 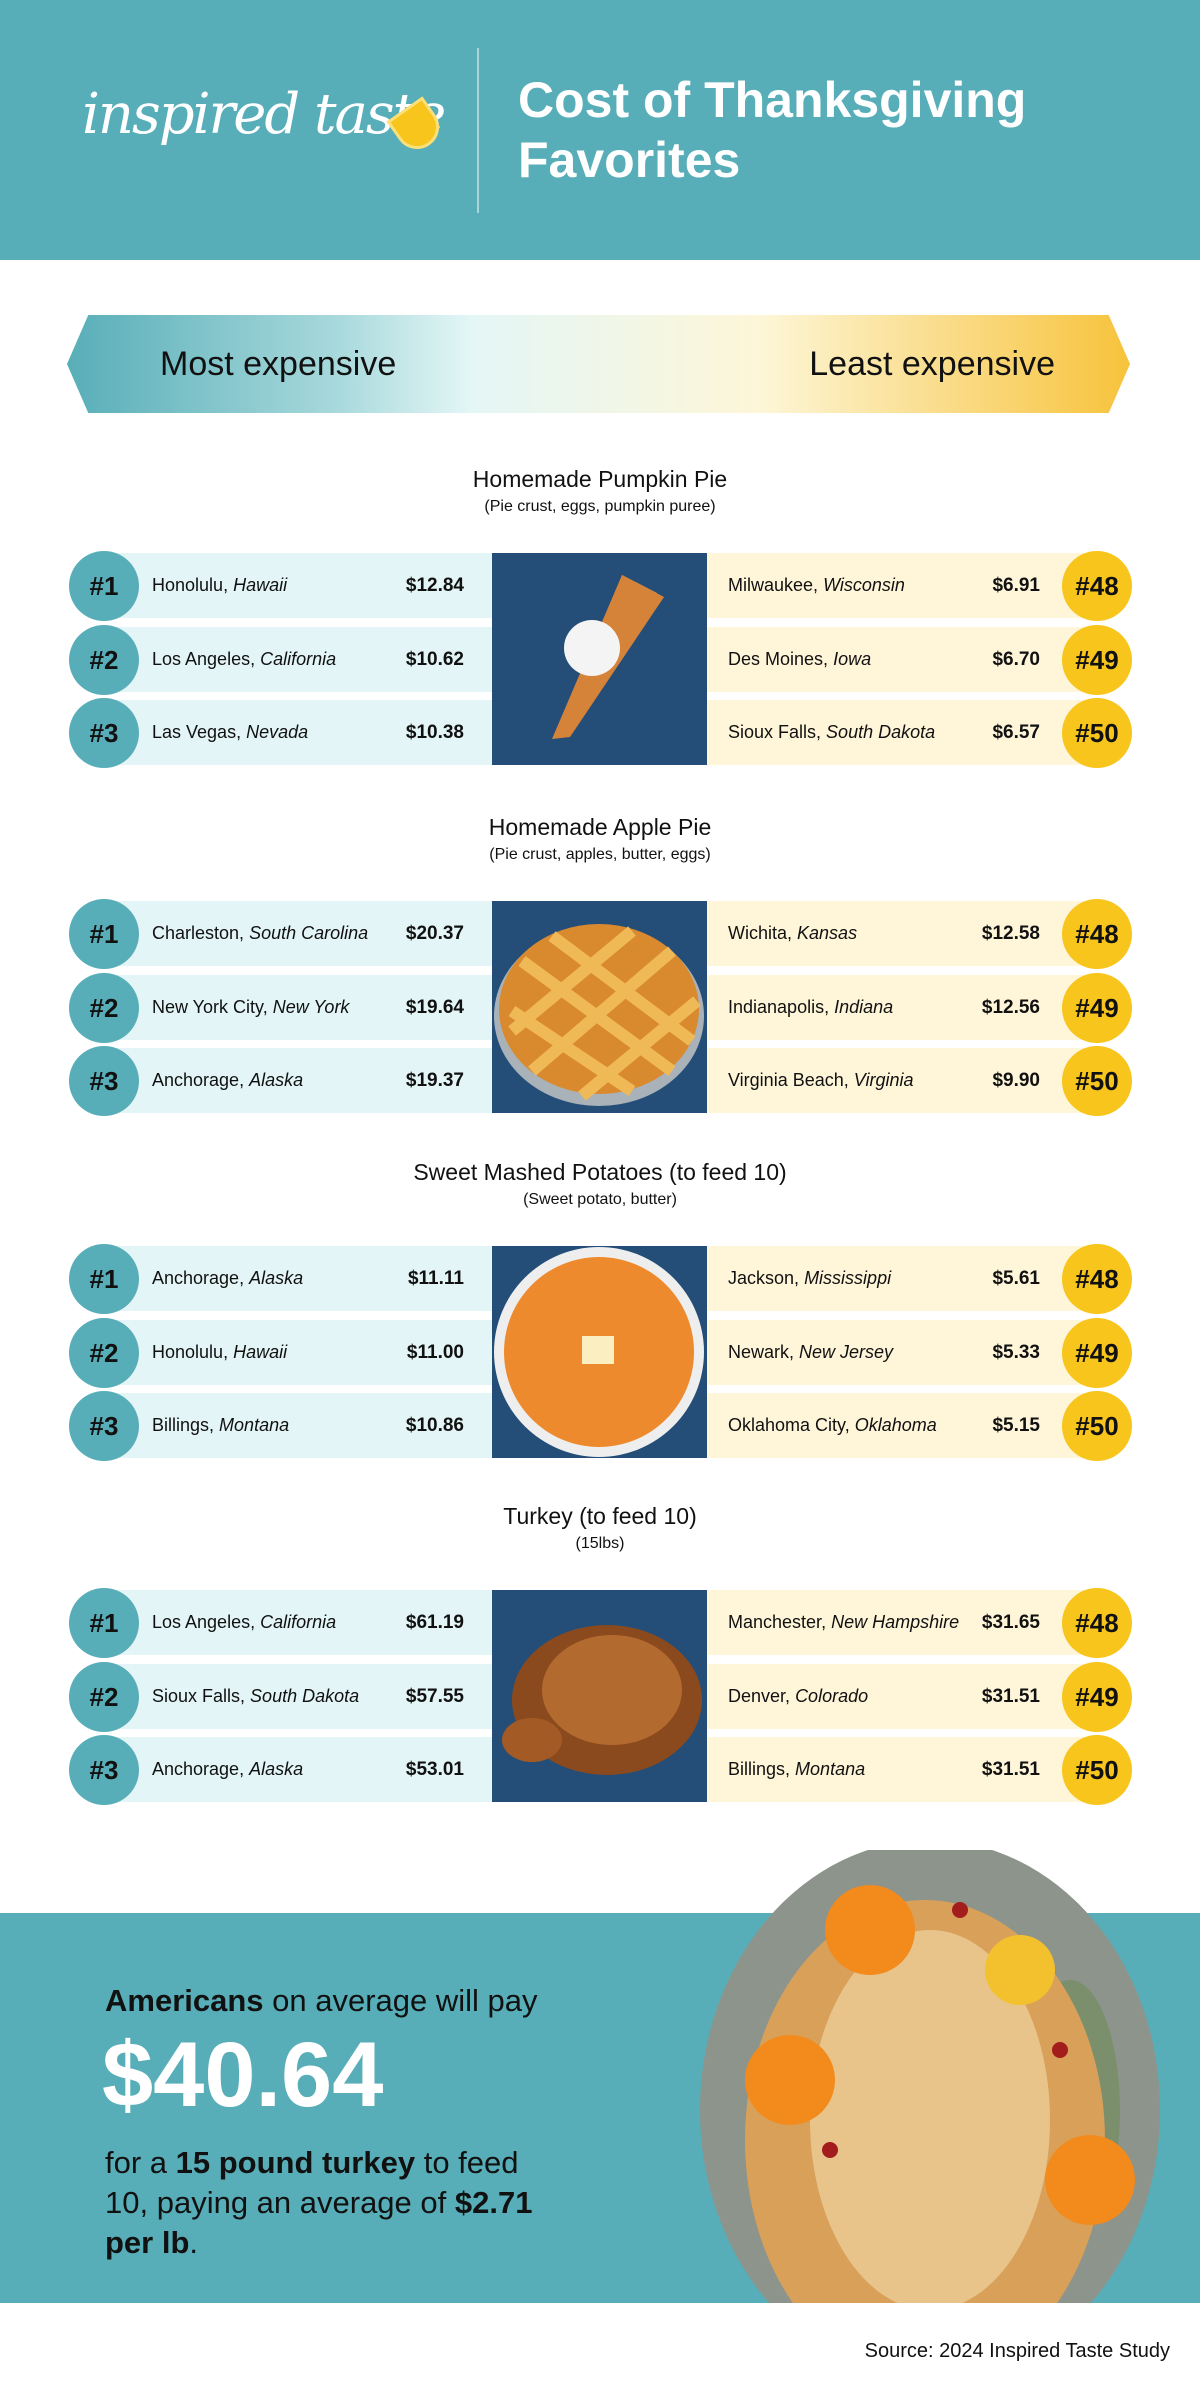 I want to click on least-expensive-row: Oklahoma City, Oklahoma $5.15, so click(x=901, y=1425).